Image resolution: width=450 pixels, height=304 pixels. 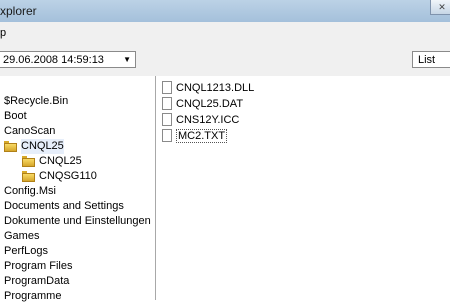 I want to click on tree-item-label: Config.Msi, so click(x=30, y=191).